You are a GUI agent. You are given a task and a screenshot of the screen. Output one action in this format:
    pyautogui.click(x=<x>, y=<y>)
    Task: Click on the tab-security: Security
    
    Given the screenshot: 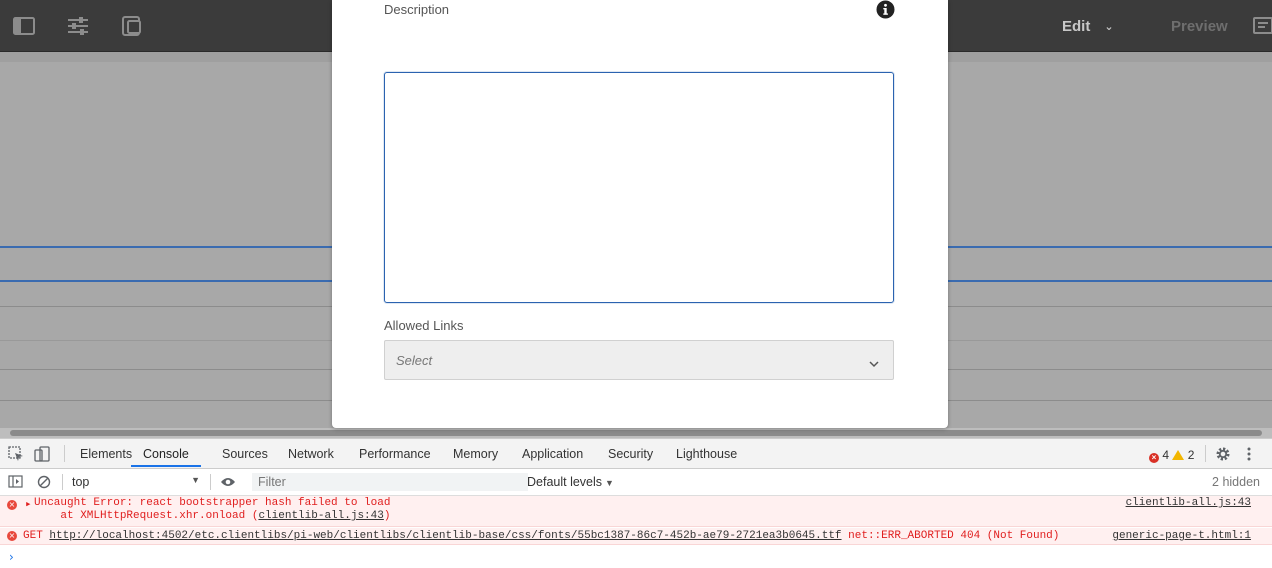 What is the action you would take?
    pyautogui.click(x=630, y=453)
    